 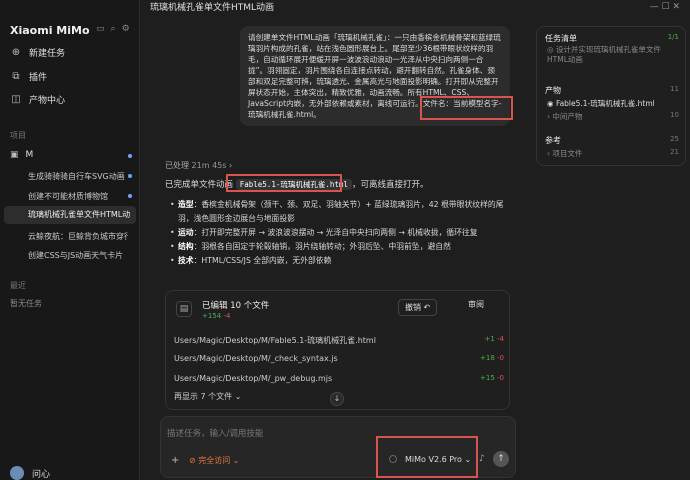 What do you see at coordinates (236, 306) in the screenshot?
I see `files-title: 已编辑 10 个文件` at bounding box center [236, 306].